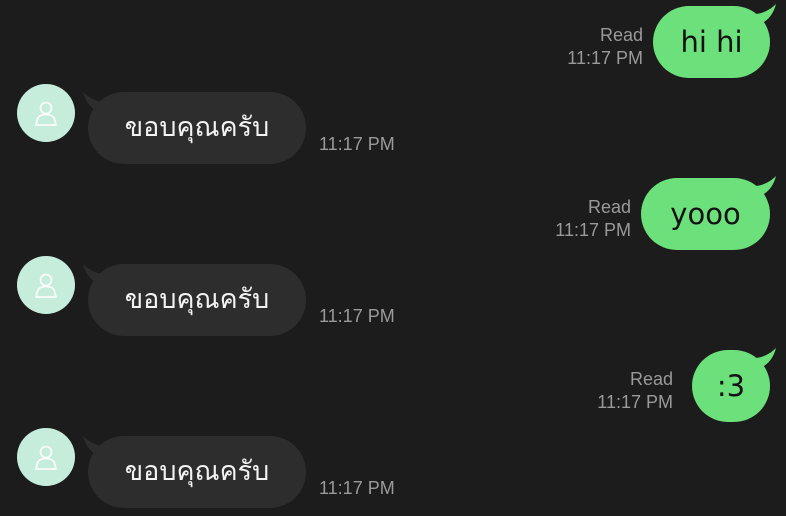 This screenshot has height=516, width=786. Describe the element at coordinates (711, 42) in the screenshot. I see `message-bubble: hi hi` at that location.